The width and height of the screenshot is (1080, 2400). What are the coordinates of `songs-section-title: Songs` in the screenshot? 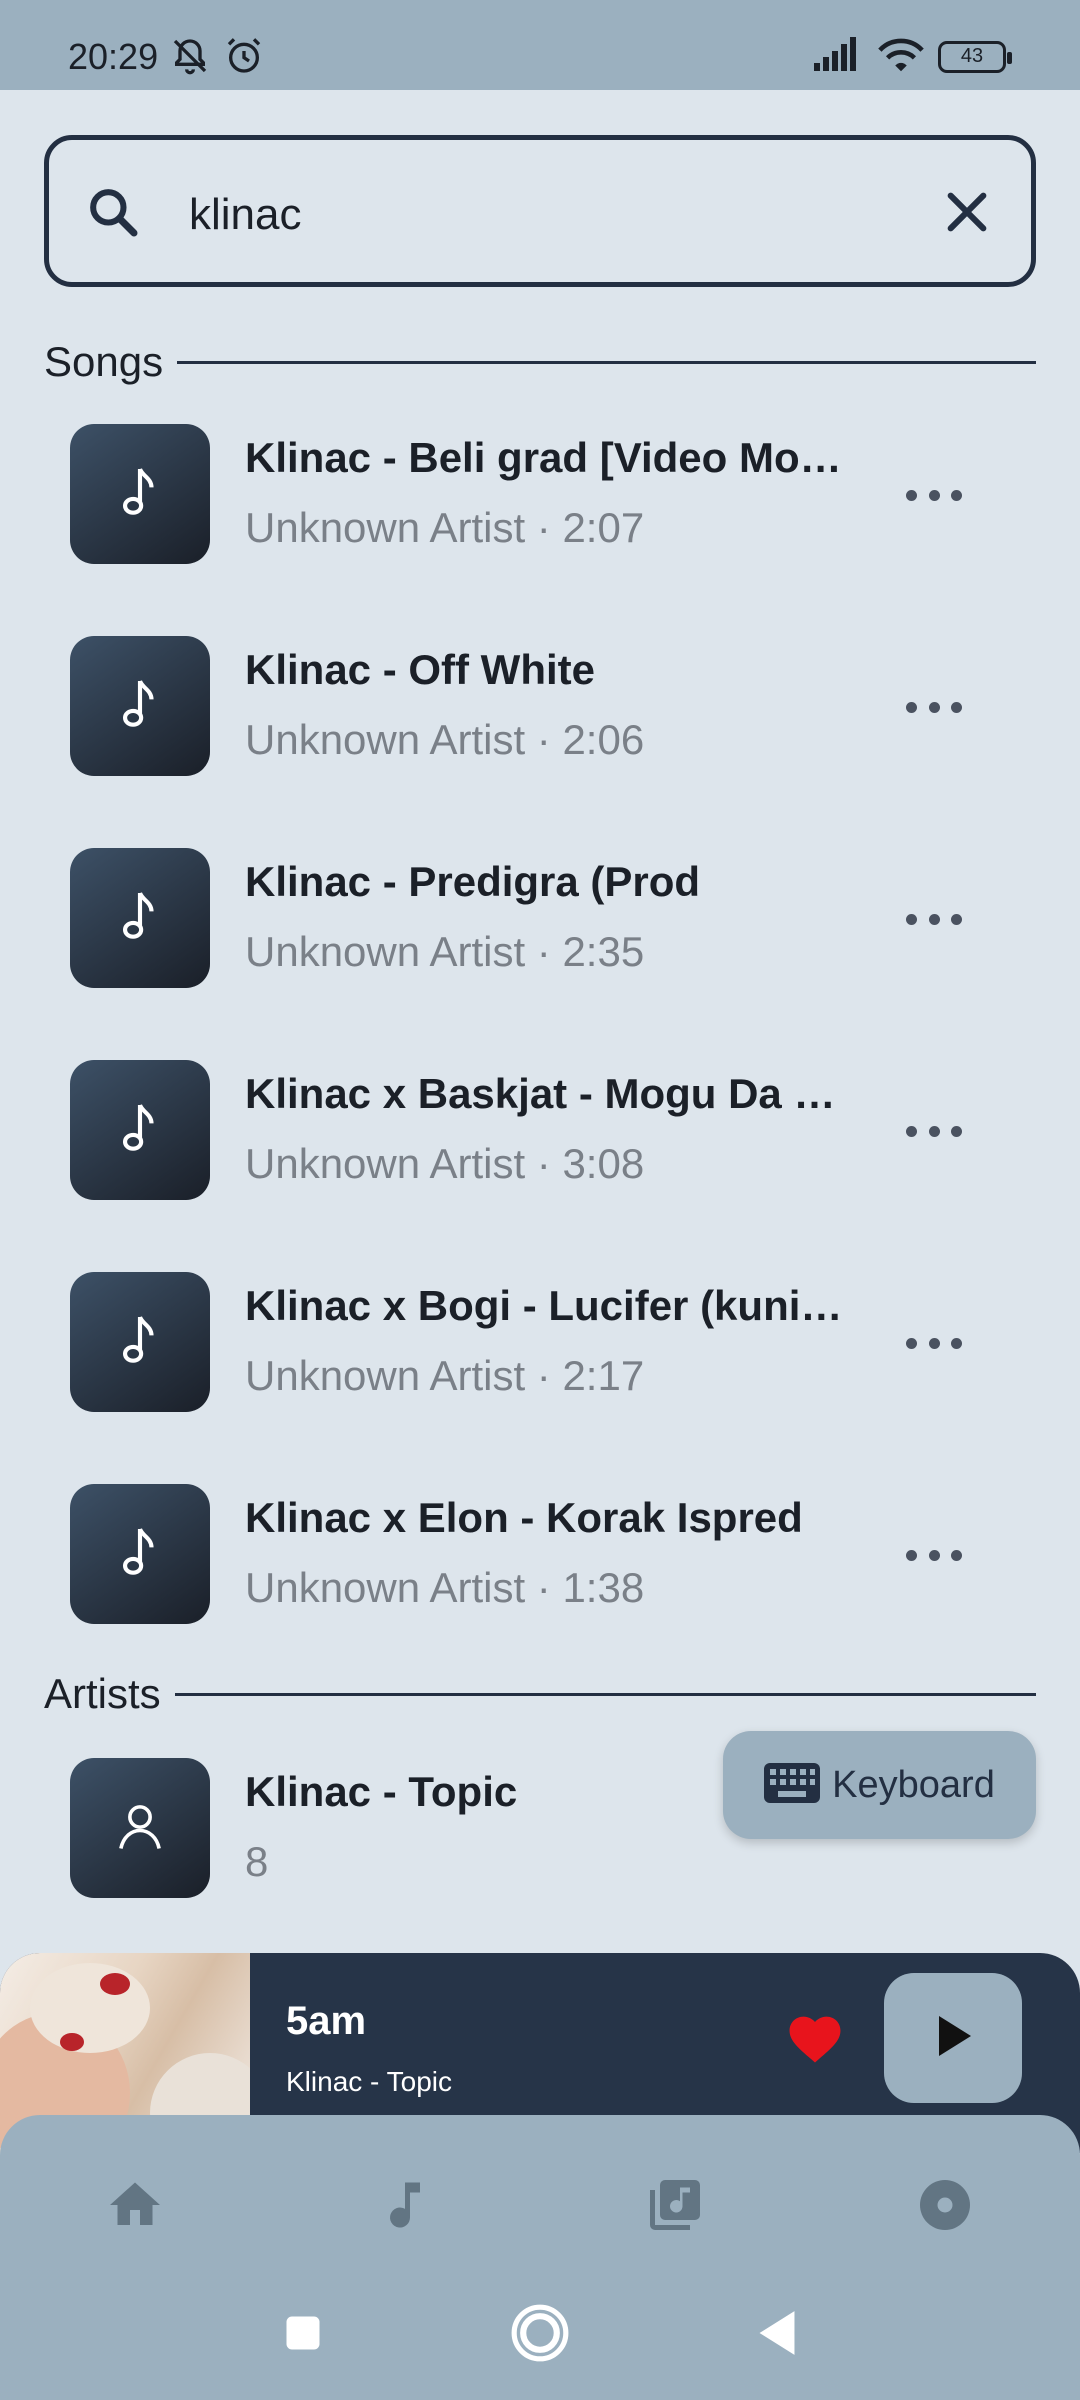 It's located at (104, 361).